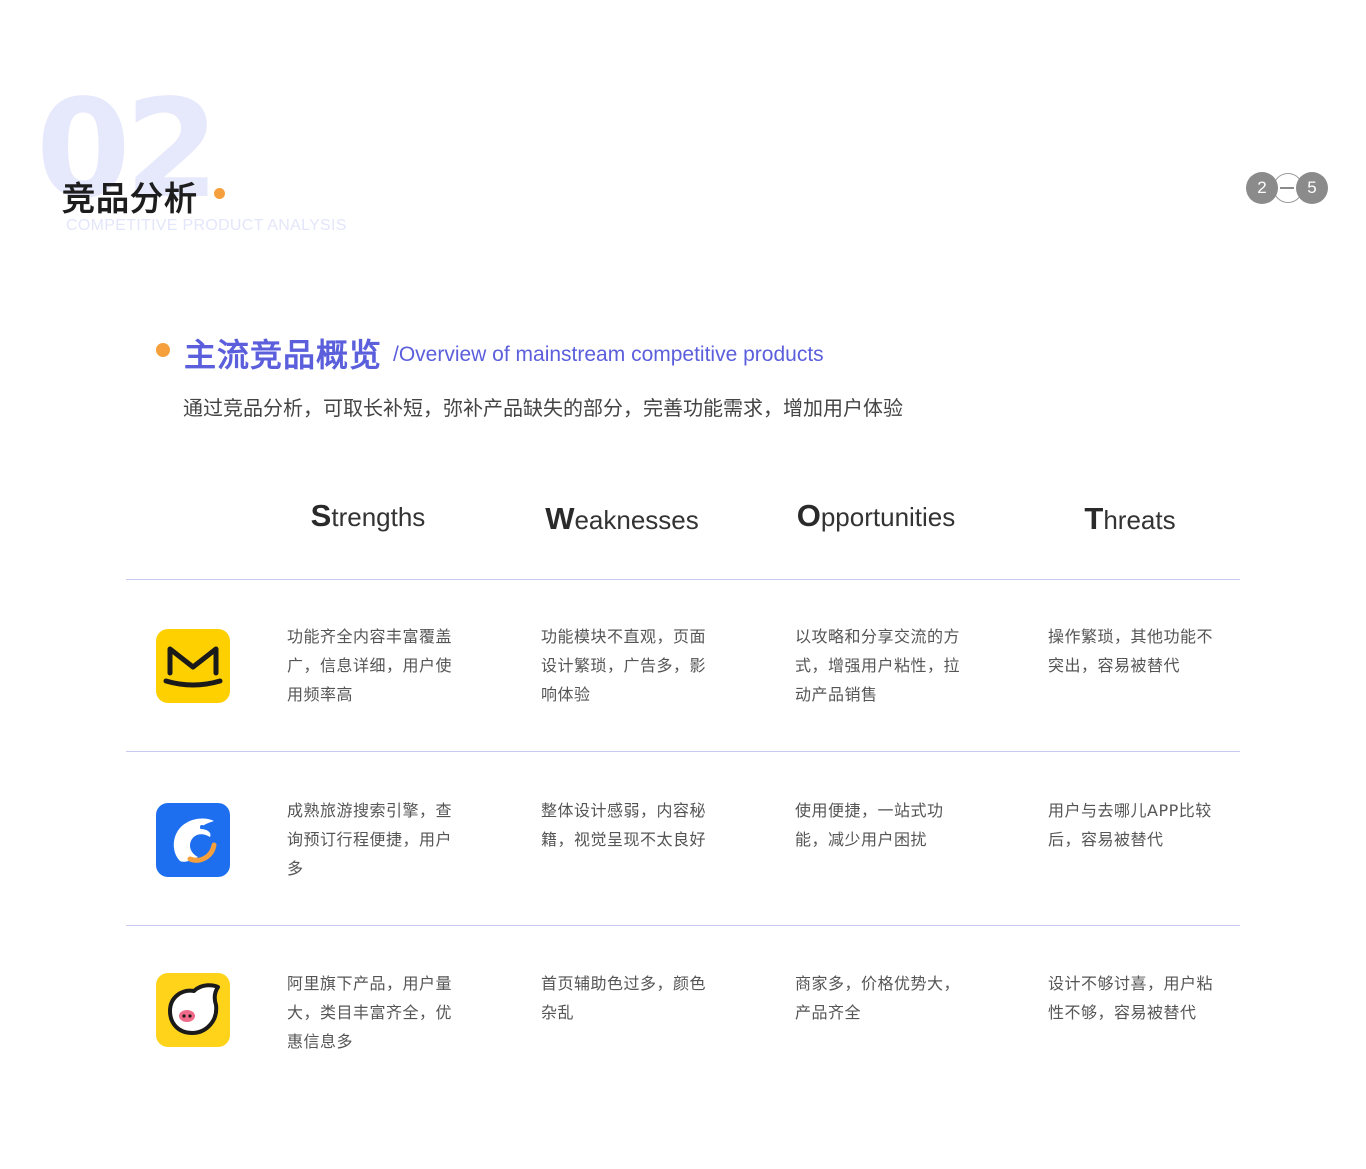 The image size is (1366, 1169). What do you see at coordinates (543, 408) in the screenshot?
I see `overview-intro: 通过竞品分析，可取长补短，弥补产品缺失的部分，完善功能需求，增加用户体验` at bounding box center [543, 408].